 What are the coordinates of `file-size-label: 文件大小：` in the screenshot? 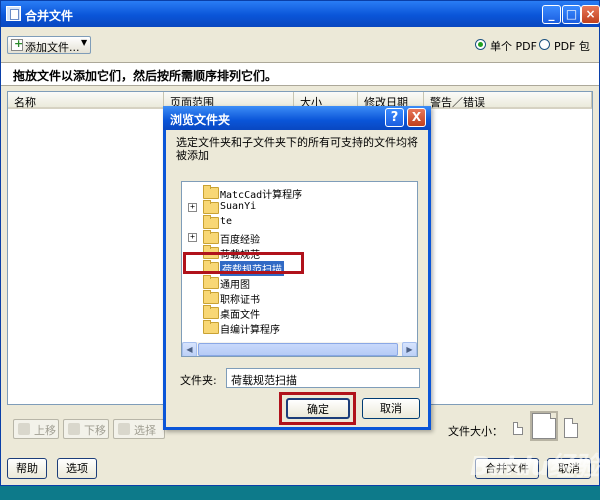 It's located at (475, 431).